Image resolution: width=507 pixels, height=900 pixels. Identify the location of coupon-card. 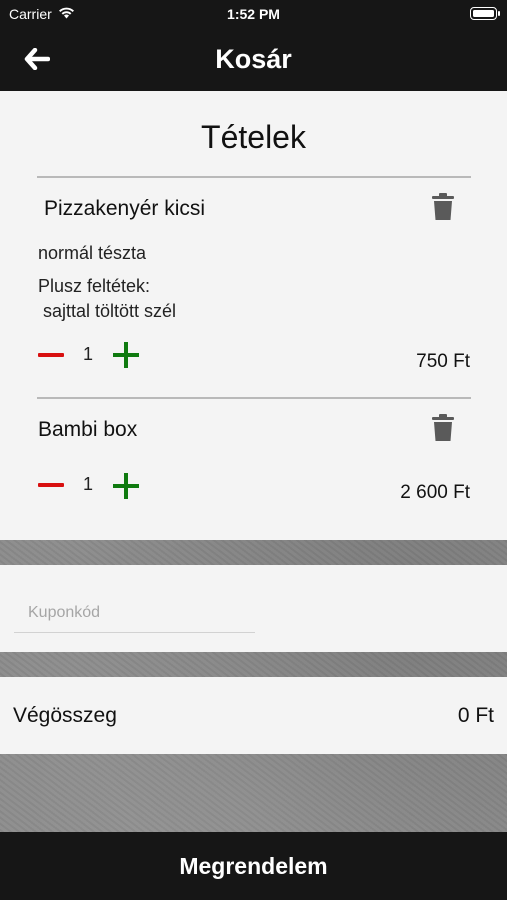
(253, 608).